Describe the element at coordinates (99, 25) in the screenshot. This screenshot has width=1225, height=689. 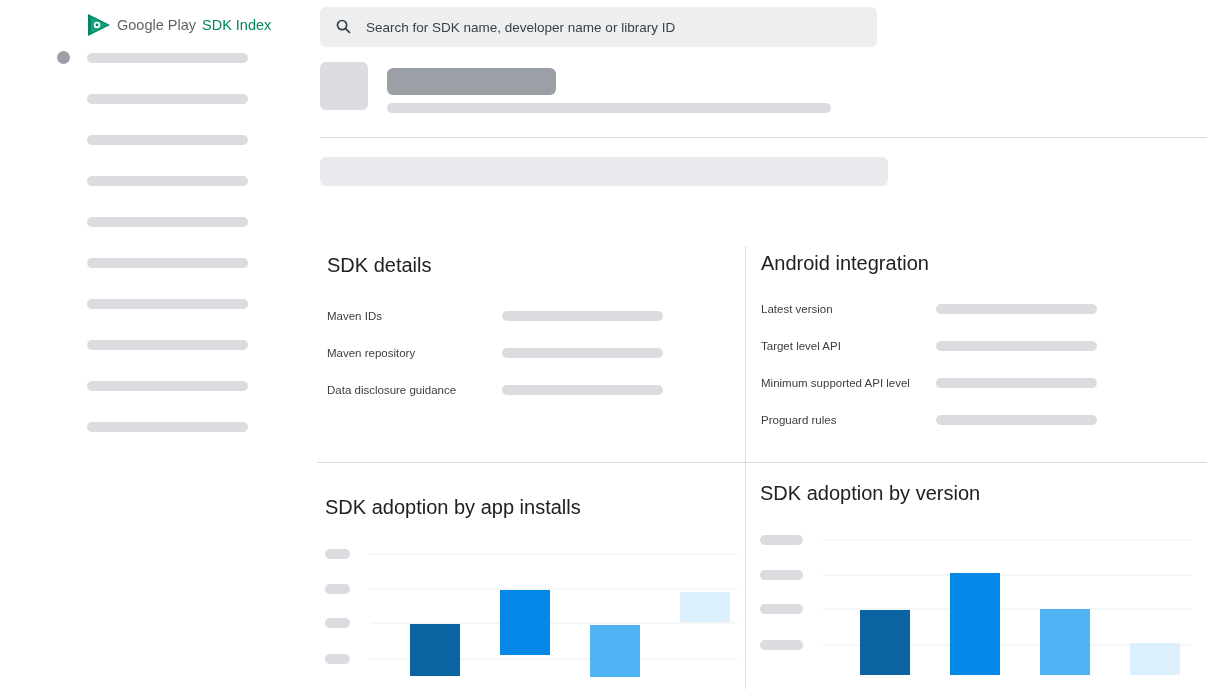
I see `logo-icon` at that location.